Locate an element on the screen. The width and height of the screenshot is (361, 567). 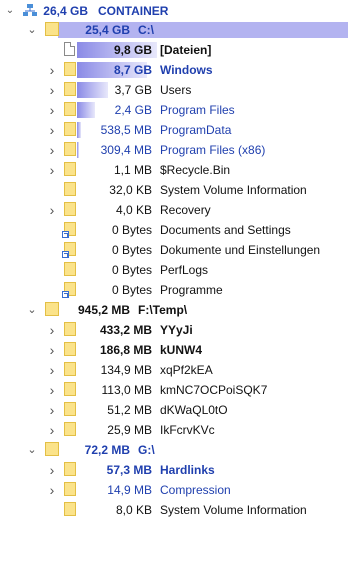
row-name: kUNW4 is located at coordinates (181, 350).